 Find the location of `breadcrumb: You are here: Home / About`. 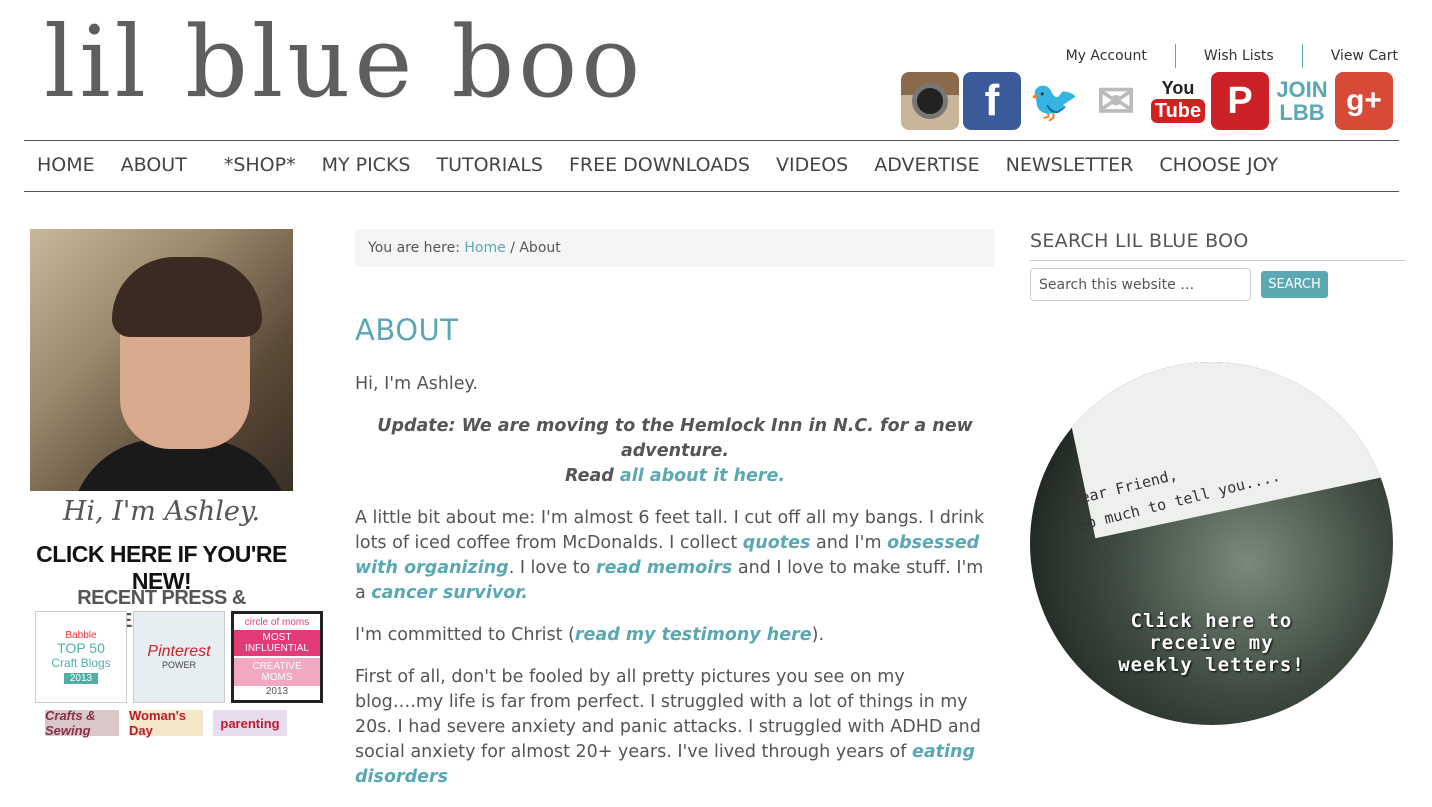

breadcrumb: You are here: Home / About is located at coordinates (675, 248).